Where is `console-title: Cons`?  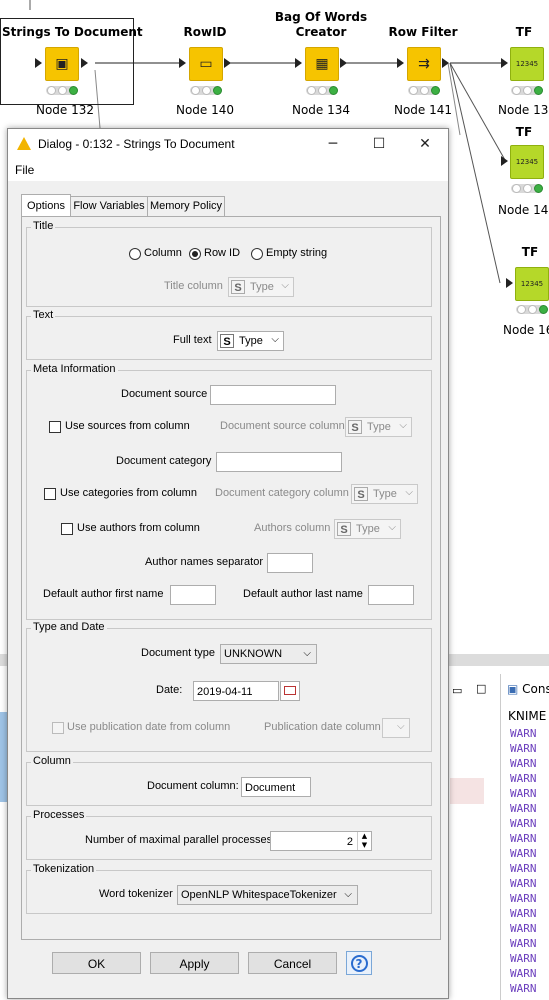 console-title: Cons is located at coordinates (535, 689).